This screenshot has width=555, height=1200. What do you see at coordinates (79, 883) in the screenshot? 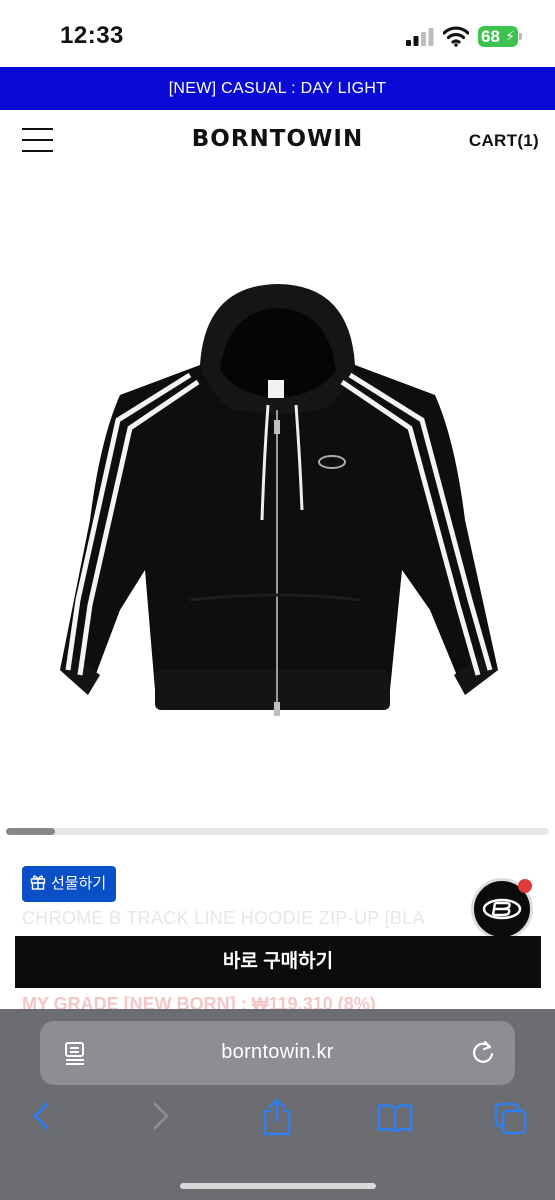
I see `gift-button-label: 선물하기` at bounding box center [79, 883].